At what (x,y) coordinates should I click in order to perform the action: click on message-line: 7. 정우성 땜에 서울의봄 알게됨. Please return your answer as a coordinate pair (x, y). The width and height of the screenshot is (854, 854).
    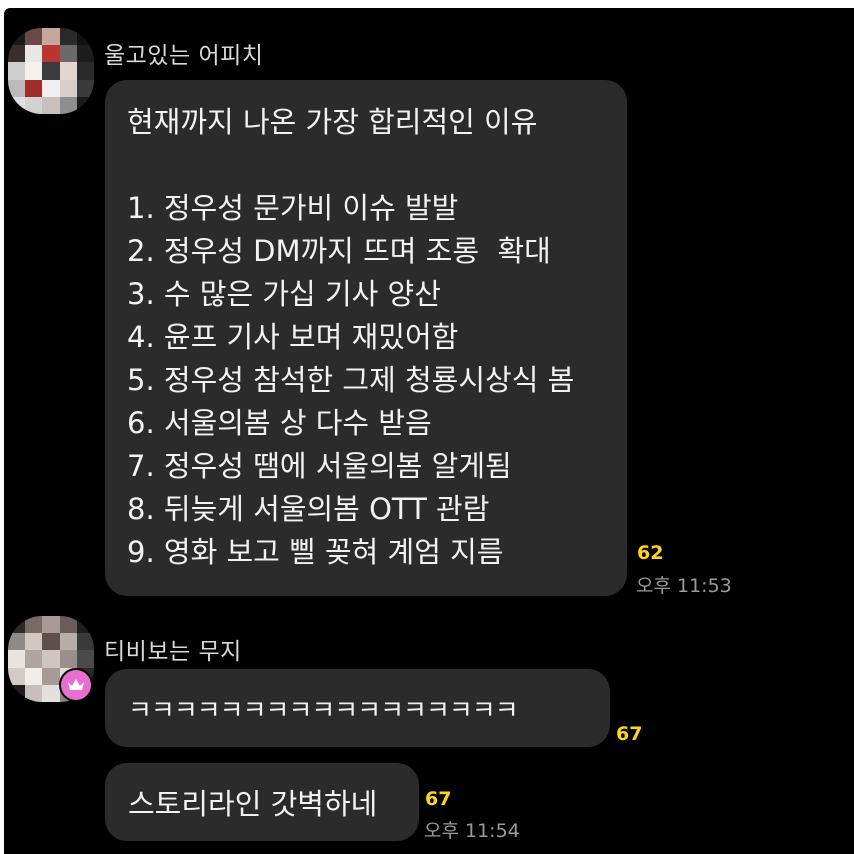
    Looking at the image, I should click on (319, 466).